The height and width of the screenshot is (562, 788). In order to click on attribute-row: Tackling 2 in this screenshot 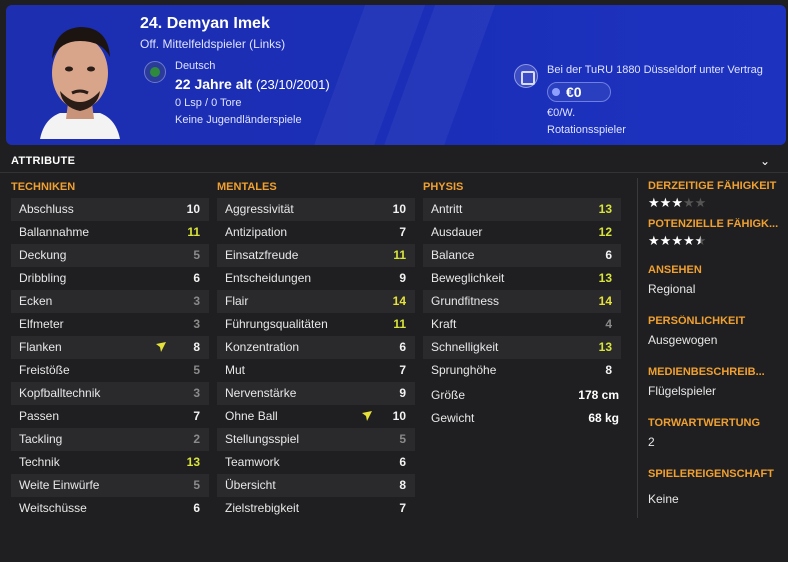, I will do `click(110, 439)`.